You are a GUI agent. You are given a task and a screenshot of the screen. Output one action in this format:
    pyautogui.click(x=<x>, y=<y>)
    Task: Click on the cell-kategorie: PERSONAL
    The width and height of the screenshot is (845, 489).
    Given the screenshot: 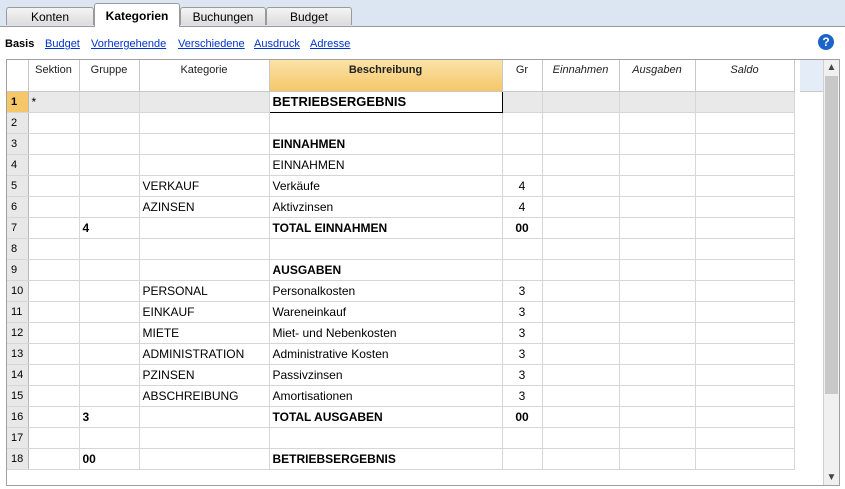 What is the action you would take?
    pyautogui.click(x=204, y=291)
    